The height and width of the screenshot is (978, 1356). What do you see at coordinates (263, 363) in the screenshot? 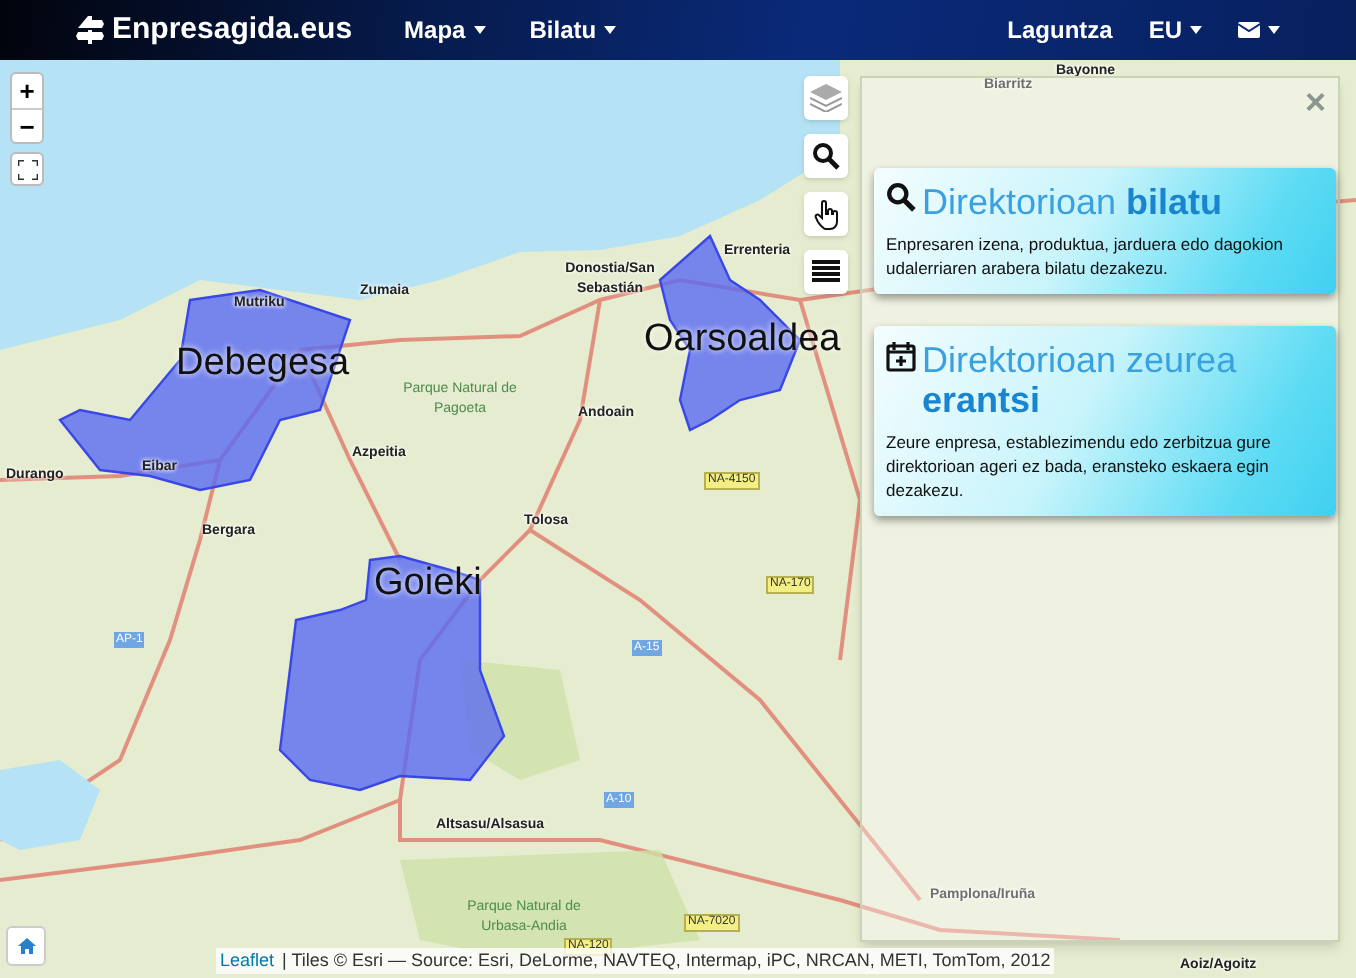
I see `region-label: Debegesa` at bounding box center [263, 363].